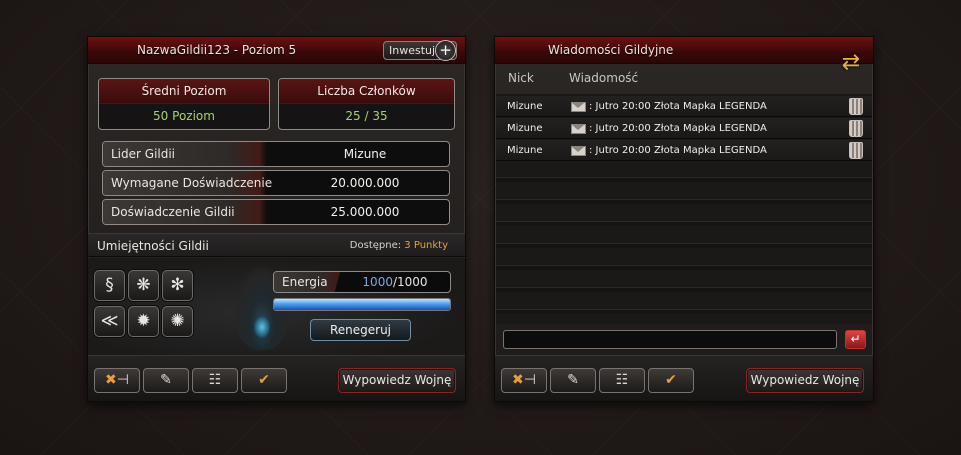 This screenshot has height=455, width=961. Describe the element at coordinates (611, 50) in the screenshot. I see `messages-title: Wiadomości Gildyjne` at that location.